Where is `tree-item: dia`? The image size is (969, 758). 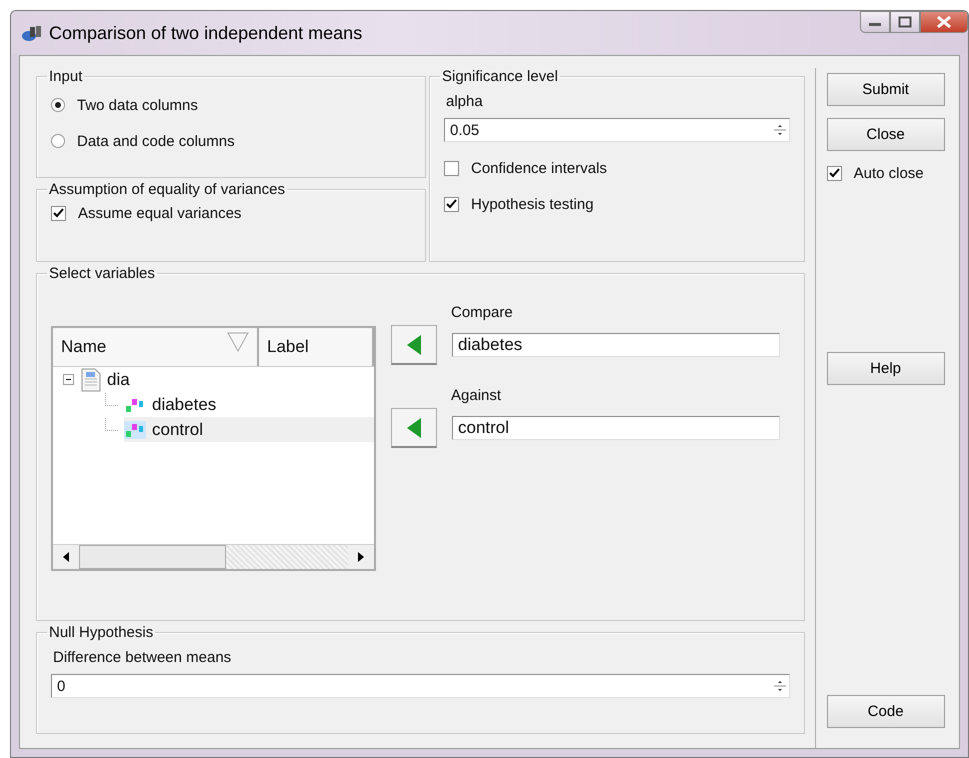
tree-item: dia is located at coordinates (107, 379).